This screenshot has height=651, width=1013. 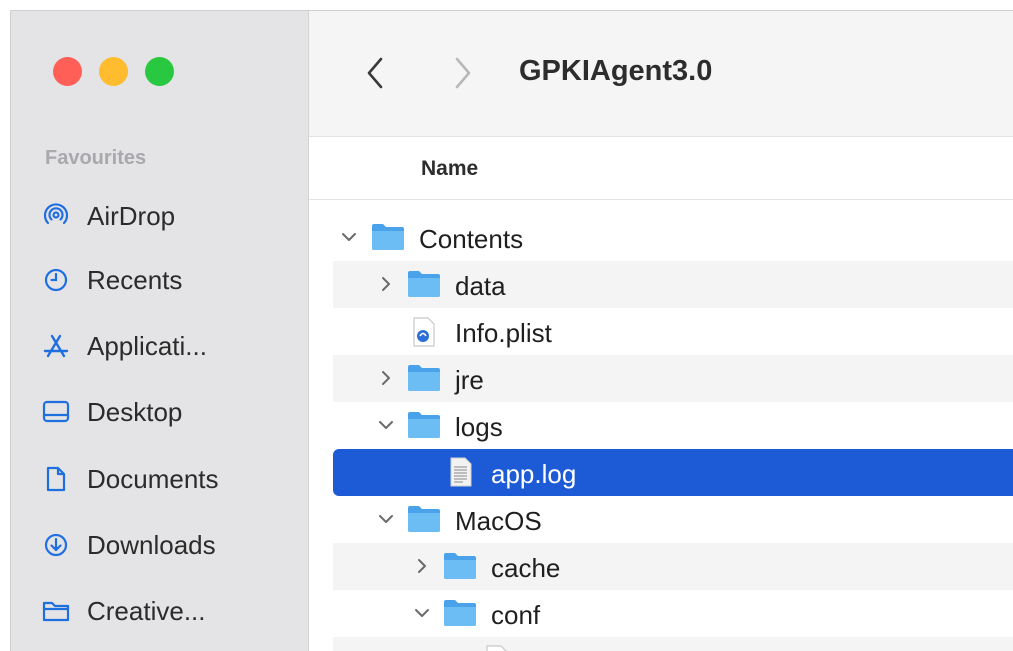 What do you see at coordinates (135, 411) in the screenshot?
I see `sidebar-item-label: Desktop` at bounding box center [135, 411].